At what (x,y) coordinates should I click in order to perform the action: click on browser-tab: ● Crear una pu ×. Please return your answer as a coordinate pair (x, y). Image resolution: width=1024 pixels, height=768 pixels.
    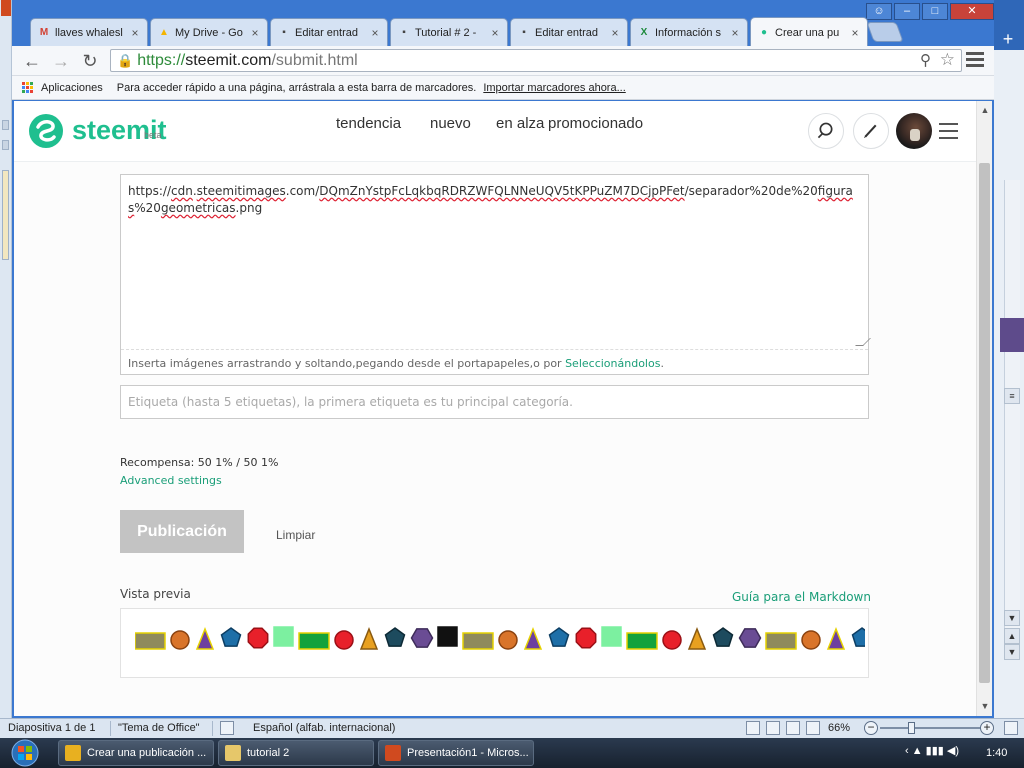
    Looking at the image, I should click on (809, 32).